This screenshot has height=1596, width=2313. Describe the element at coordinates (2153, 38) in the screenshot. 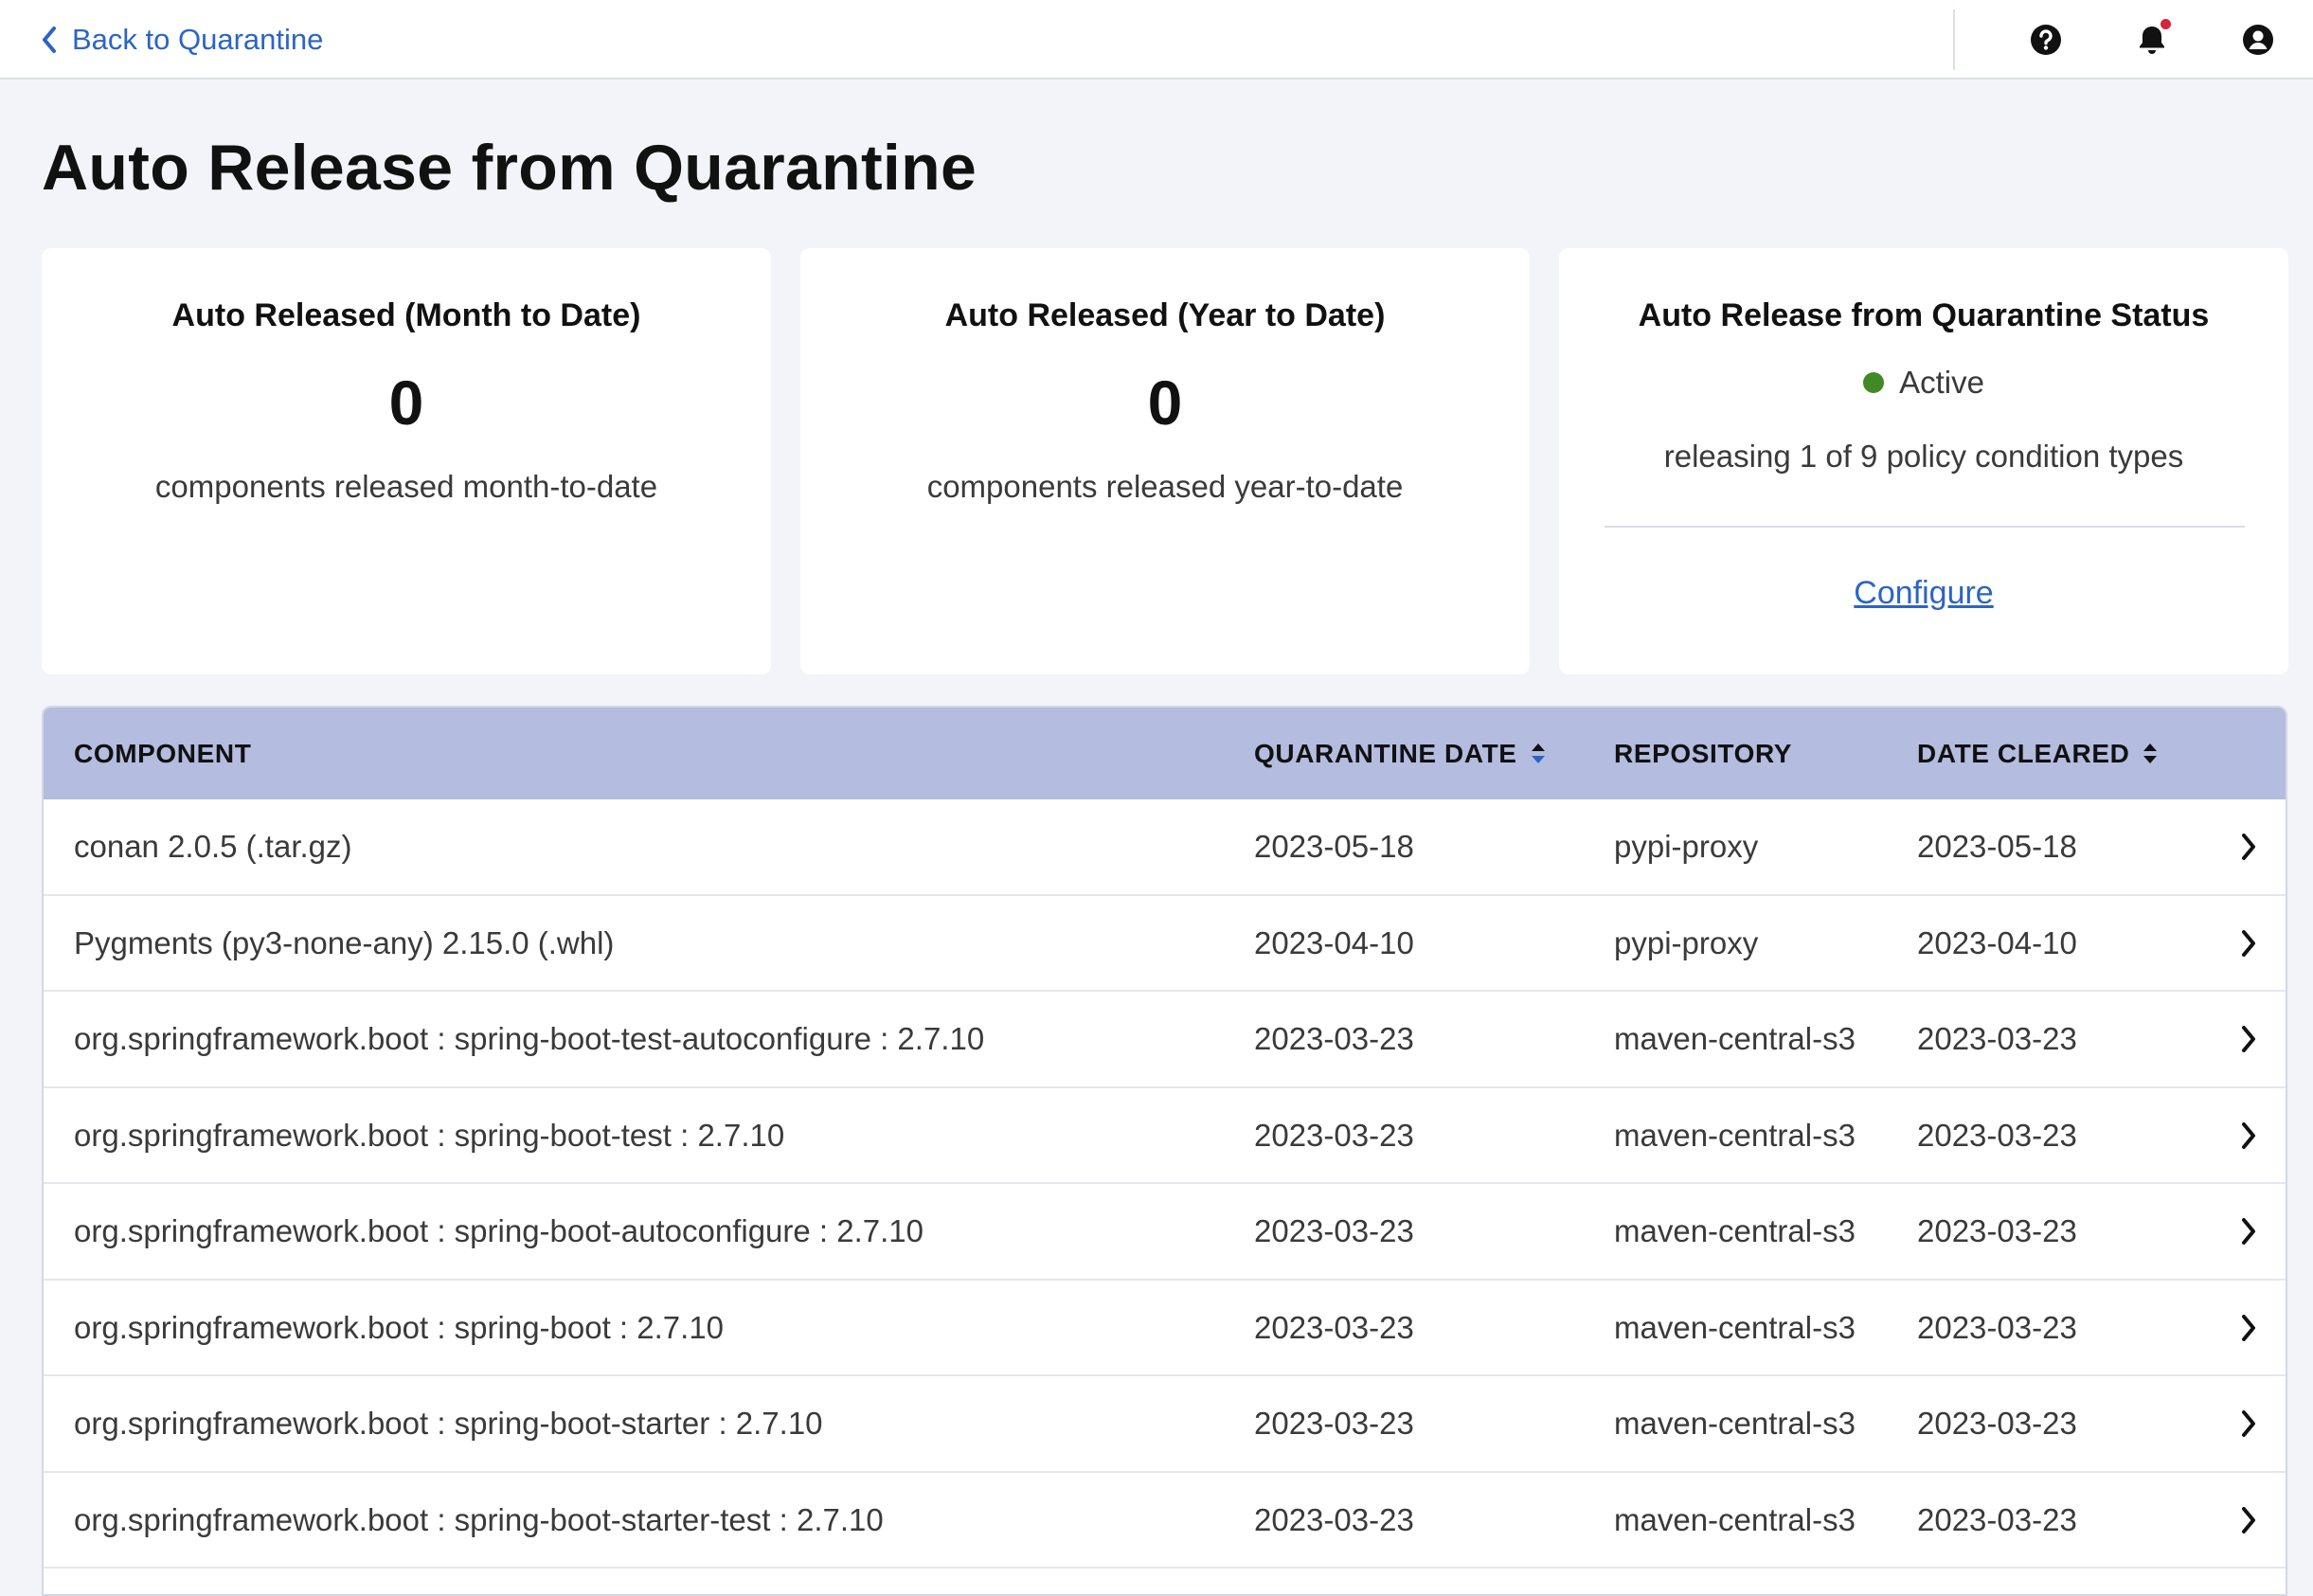

I see `notifications-button` at that location.